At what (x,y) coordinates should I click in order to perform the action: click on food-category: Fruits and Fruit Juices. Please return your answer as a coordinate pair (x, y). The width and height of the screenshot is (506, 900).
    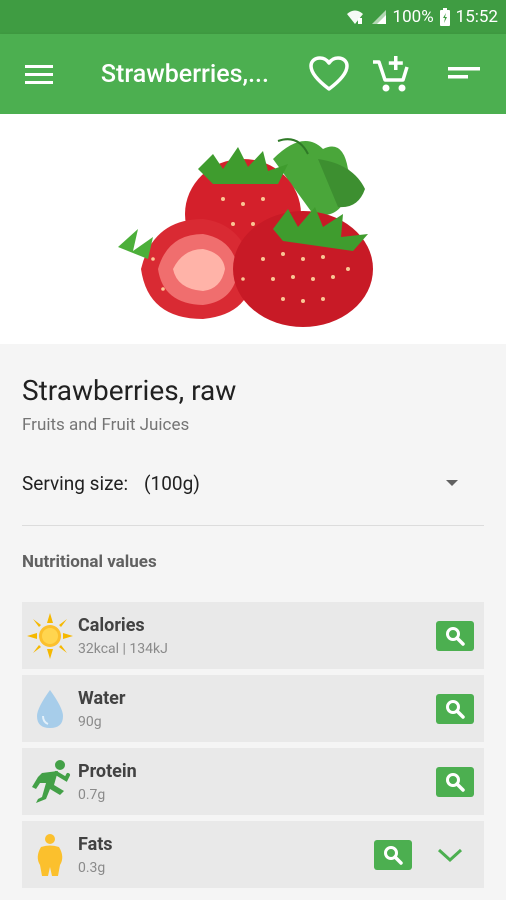
    Looking at the image, I should click on (106, 425).